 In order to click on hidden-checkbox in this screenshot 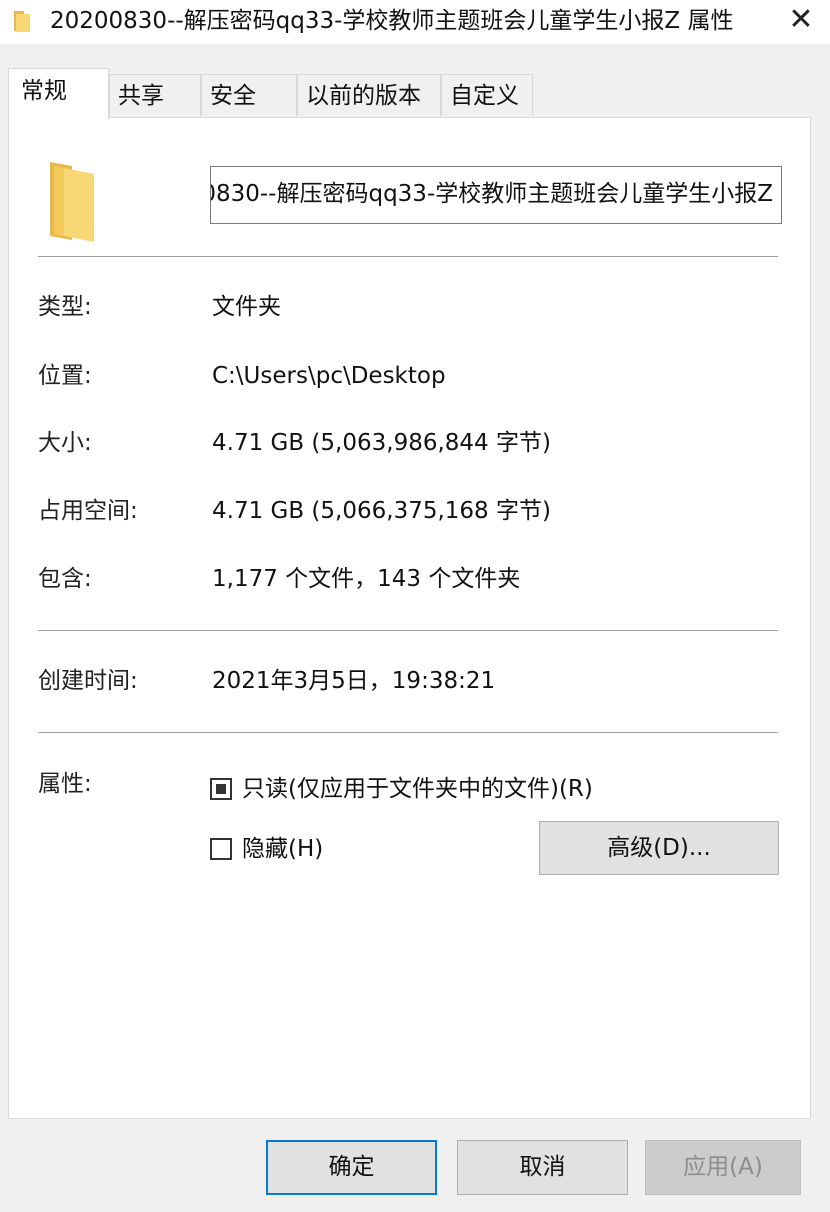, I will do `click(221, 849)`.